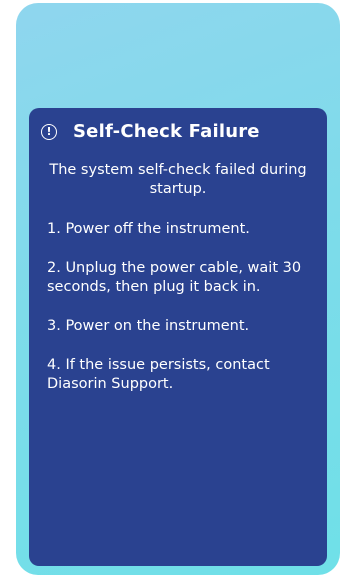 This screenshot has height=575, width=341. Describe the element at coordinates (49, 131) in the screenshot. I see `alert-circle-icon: !` at that location.